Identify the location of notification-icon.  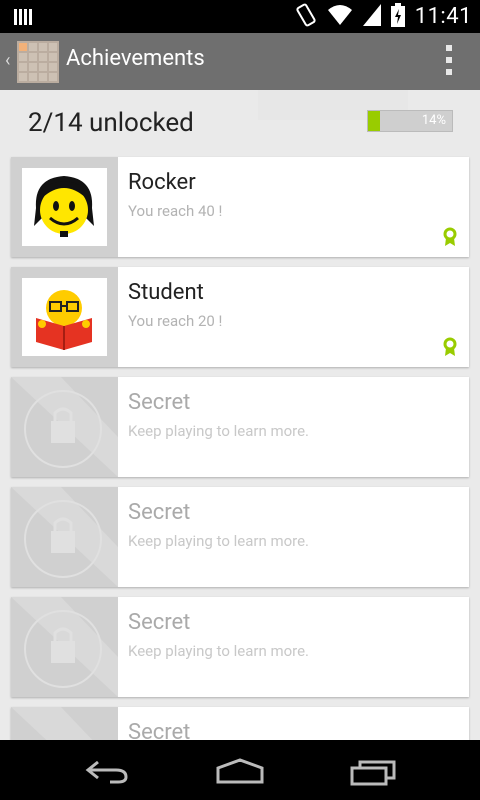
(23, 19).